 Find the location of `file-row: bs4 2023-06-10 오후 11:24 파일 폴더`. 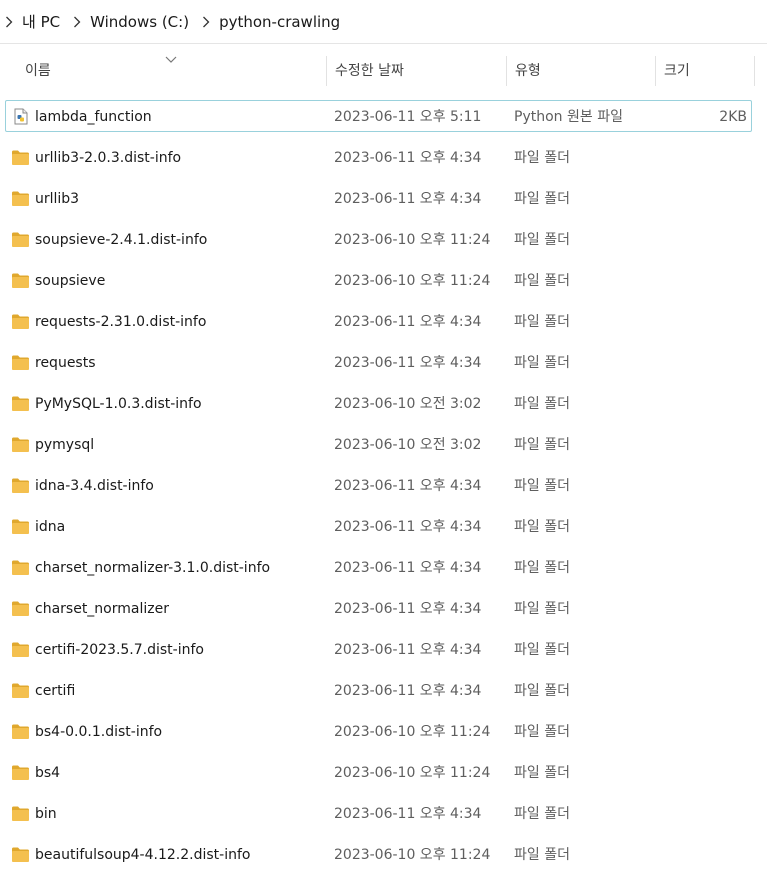

file-row: bs4 2023-06-10 오후 11:24 파일 폴더 is located at coordinates (383, 773).